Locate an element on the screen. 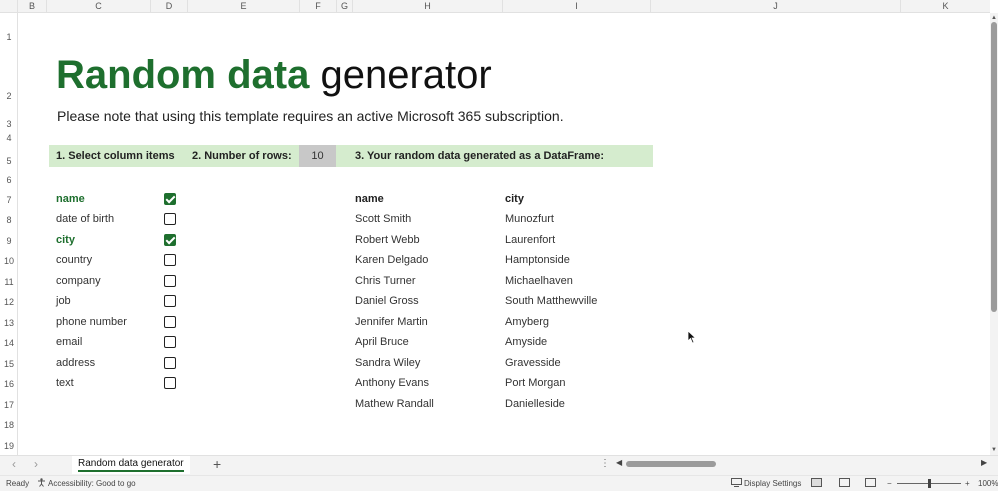  row-header: 10 is located at coordinates (9, 261).